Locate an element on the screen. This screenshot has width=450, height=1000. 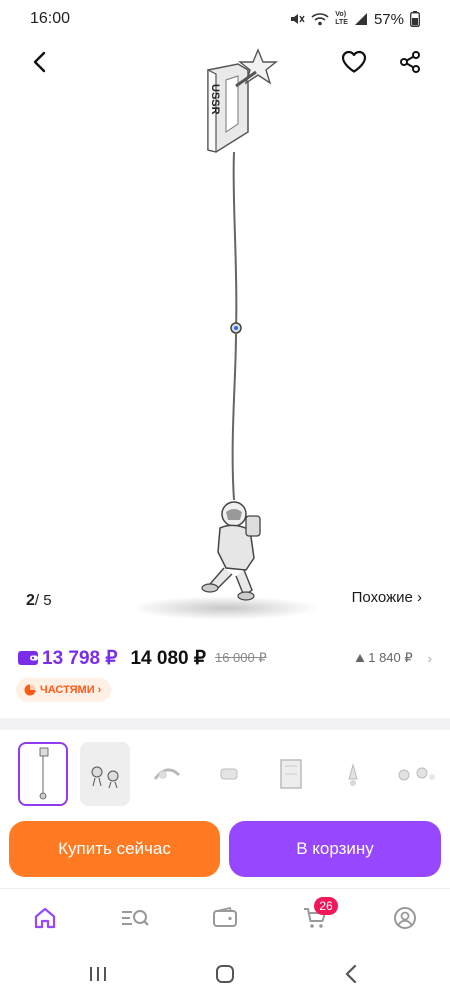
home-system-icon is located at coordinates (225, 974).